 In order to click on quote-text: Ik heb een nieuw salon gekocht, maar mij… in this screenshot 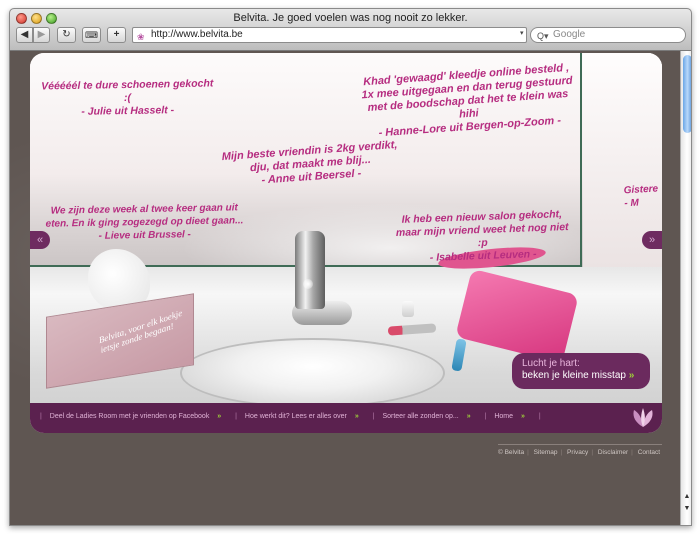, I will do `click(482, 229)`.